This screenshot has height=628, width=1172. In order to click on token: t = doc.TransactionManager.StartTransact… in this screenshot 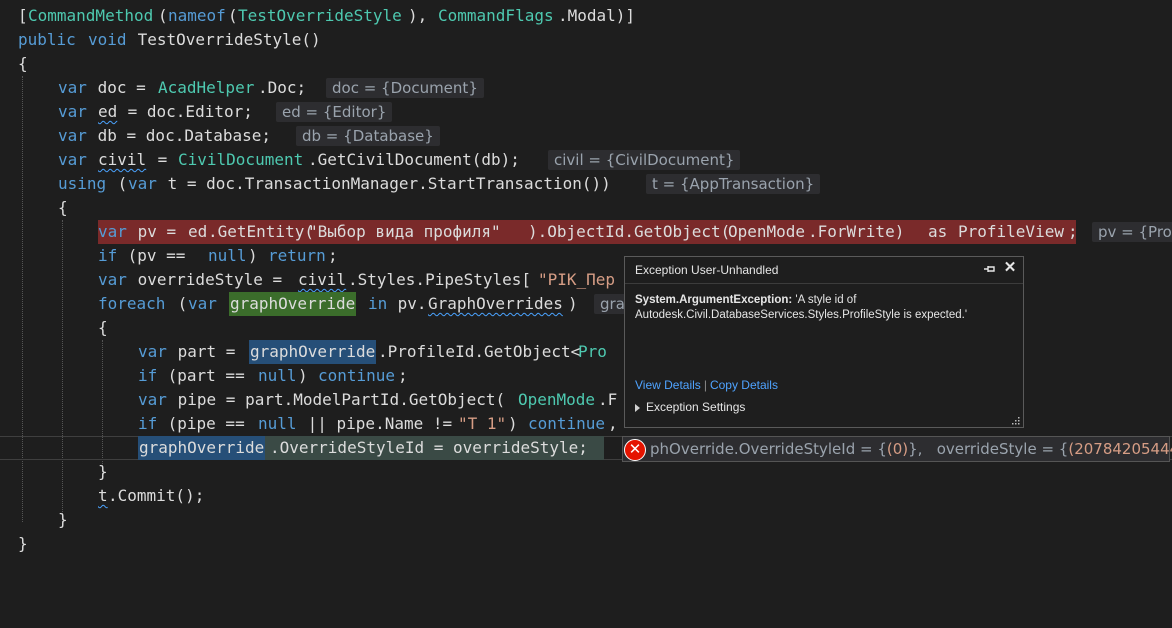, I will do `click(384, 183)`.